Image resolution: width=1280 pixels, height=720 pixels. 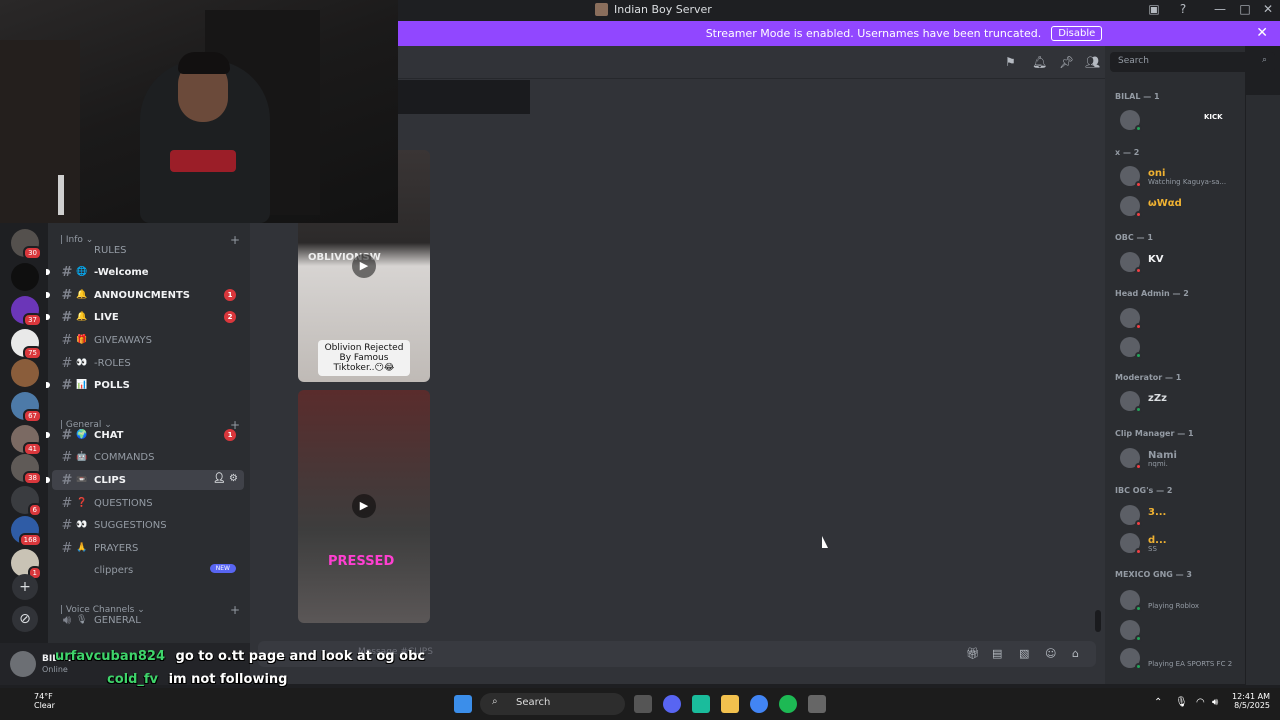 What do you see at coordinates (1098, 621) in the screenshot?
I see `scrollbar-thumb` at bounding box center [1098, 621].